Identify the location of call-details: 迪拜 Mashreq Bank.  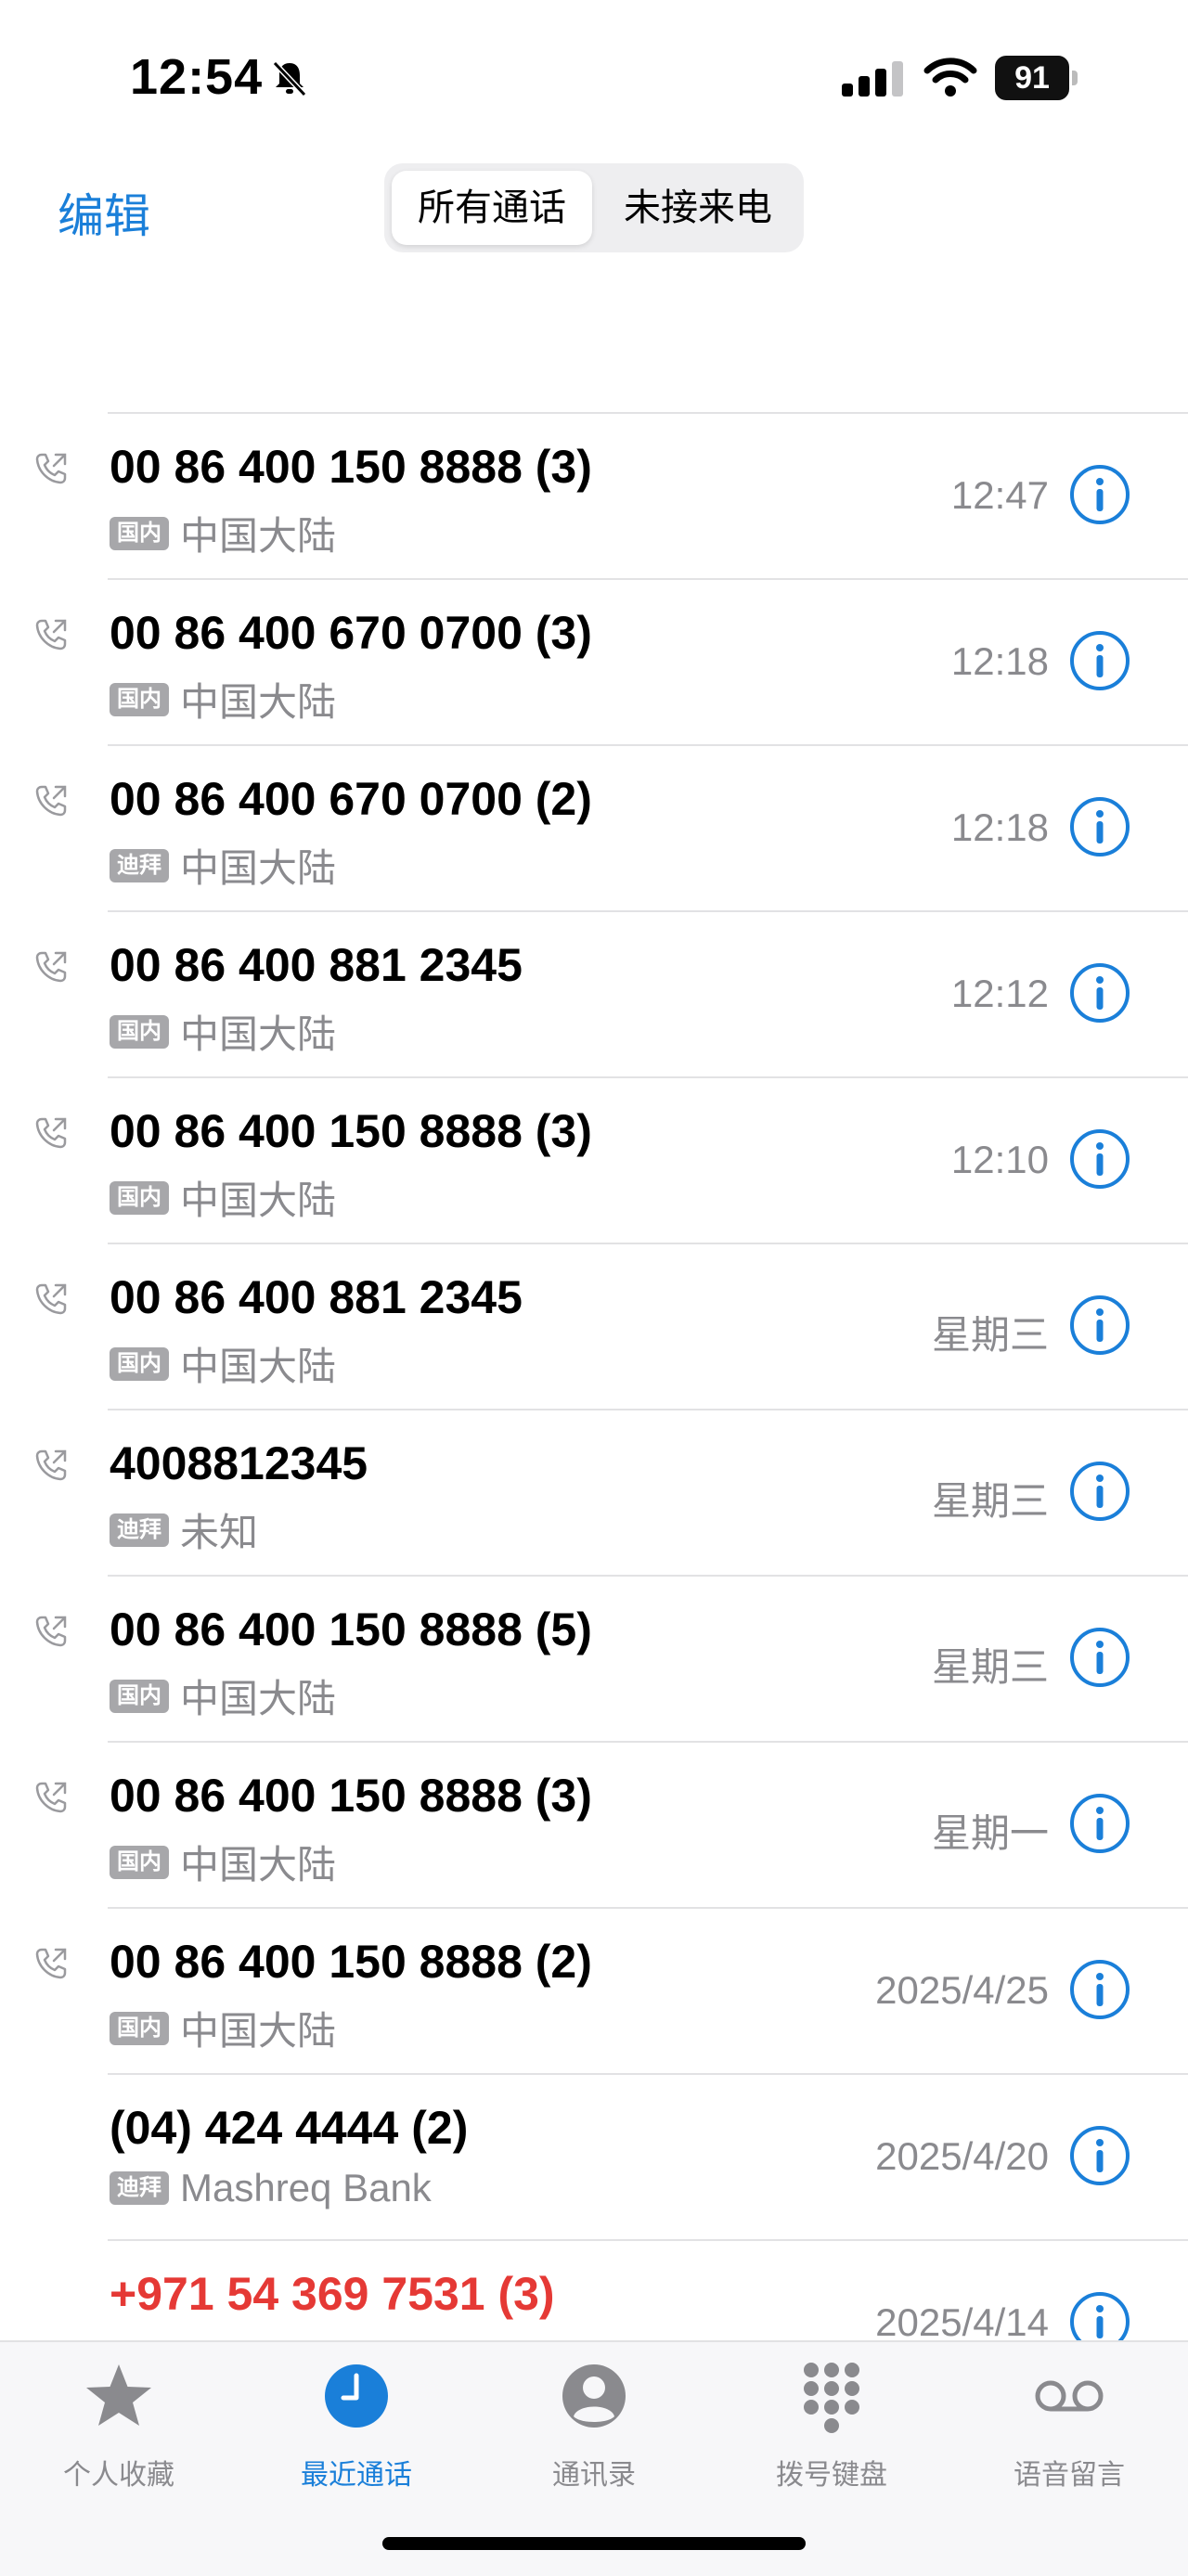
(271, 2187).